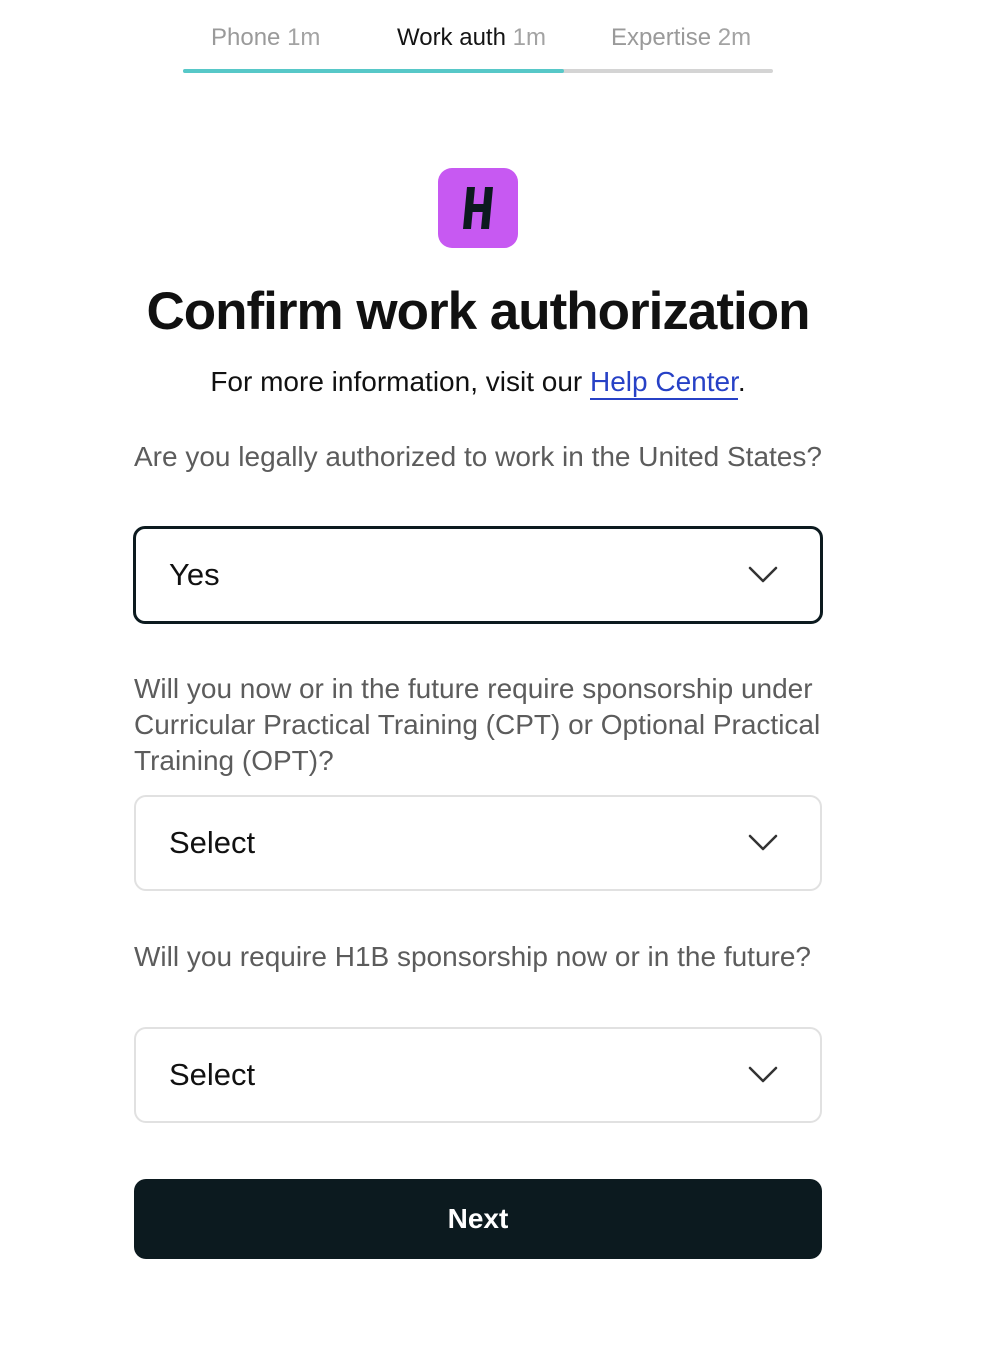 The image size is (1006, 1360). Describe the element at coordinates (478, 311) in the screenshot. I see `page-title: Confirm work authorization` at that location.